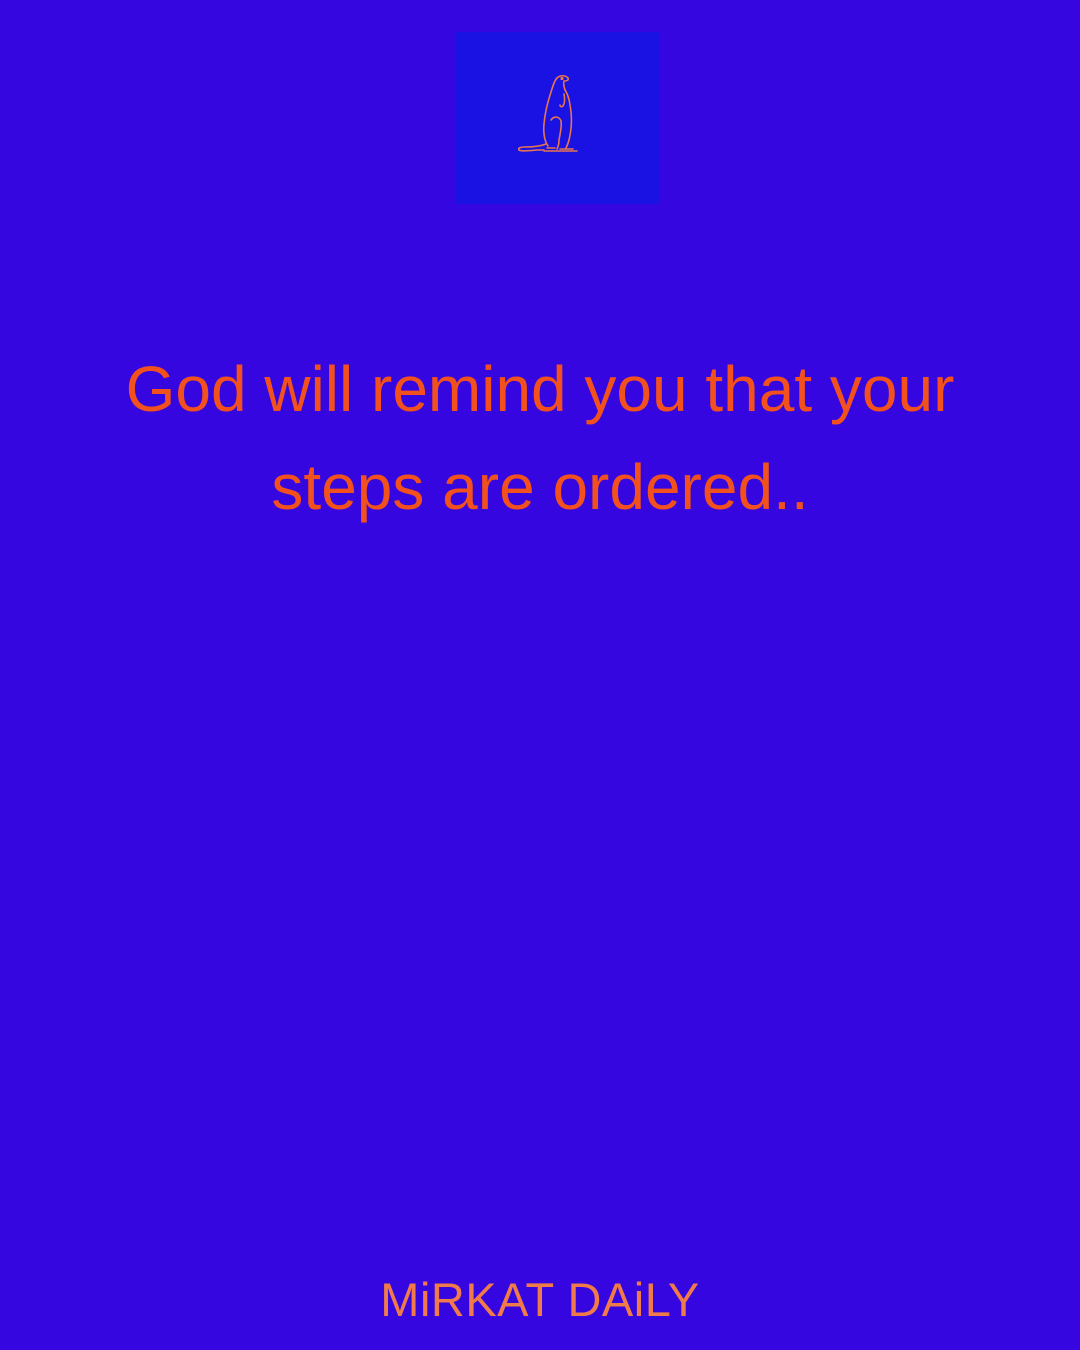  Describe the element at coordinates (540, 1299) in the screenshot. I see `brand-name: MiRKAT DAiLY` at that location.